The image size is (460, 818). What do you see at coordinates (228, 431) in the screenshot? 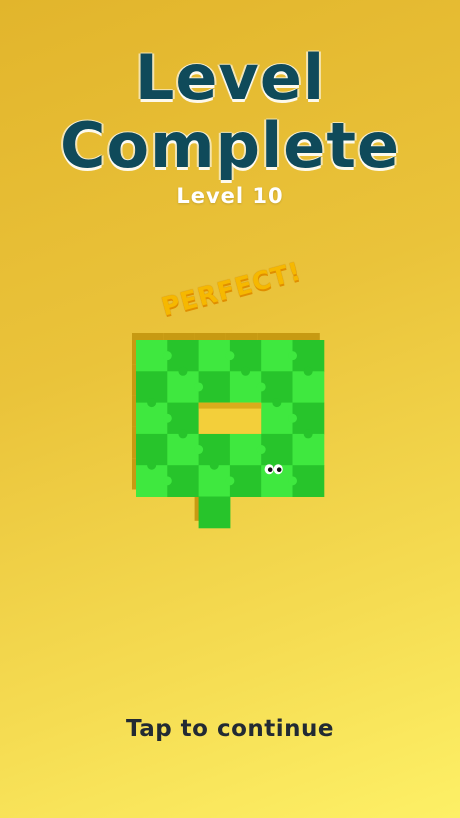
I see `puzzle-board` at bounding box center [228, 431].